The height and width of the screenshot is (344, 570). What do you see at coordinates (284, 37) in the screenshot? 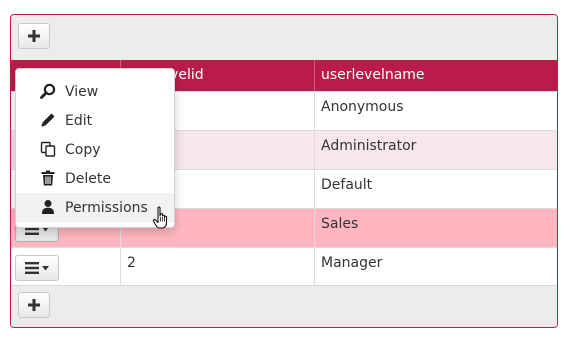
I see `grid-top-toolbar` at bounding box center [284, 37].